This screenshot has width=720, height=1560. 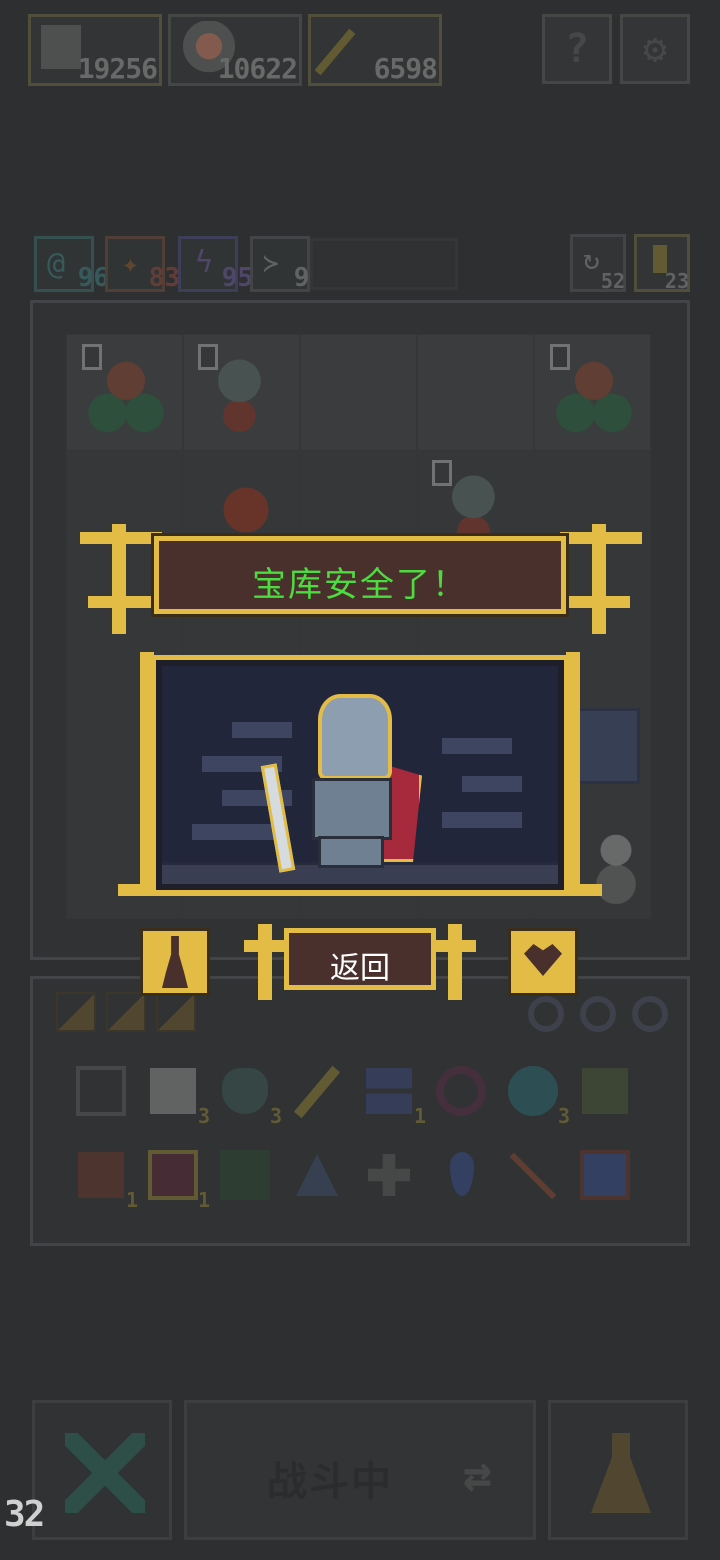 I want to click on heart-tab-button, so click(x=543, y=962).